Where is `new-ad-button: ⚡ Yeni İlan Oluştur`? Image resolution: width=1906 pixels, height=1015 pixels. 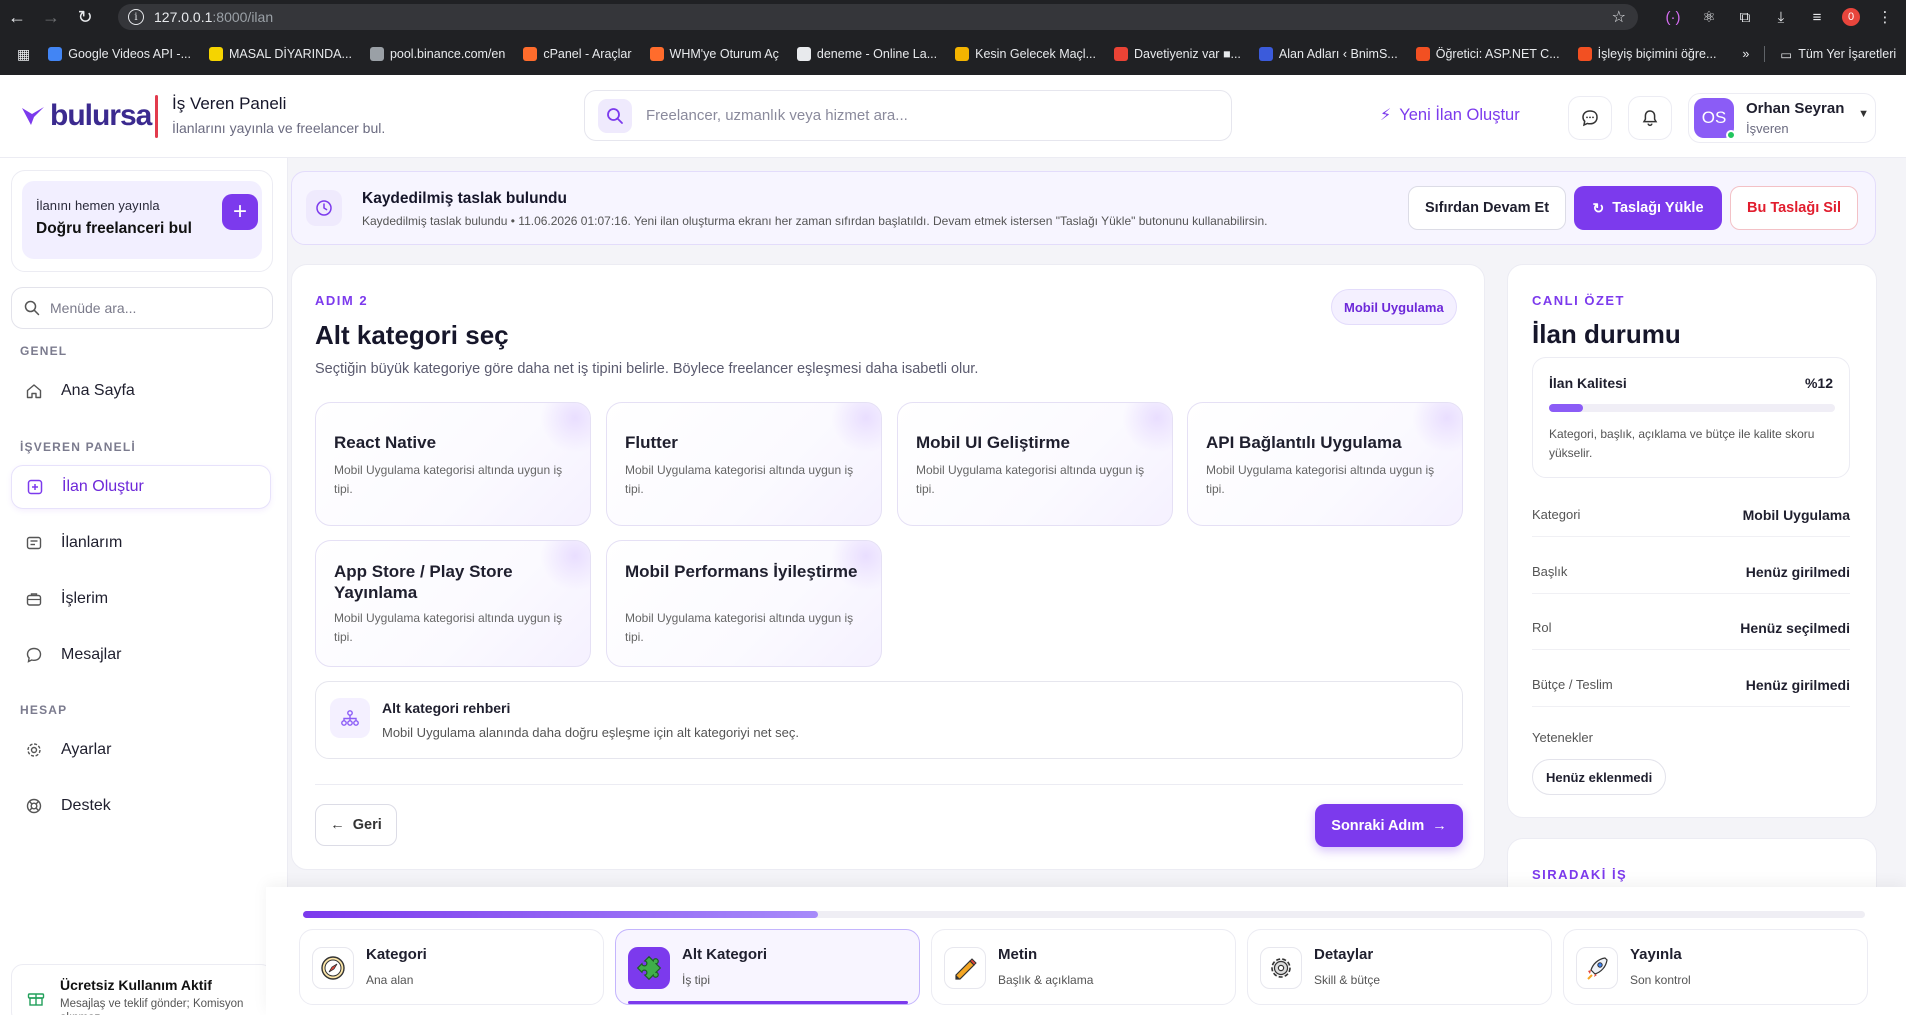 new-ad-button: ⚡ Yeni İlan Oluştur is located at coordinates (1450, 115).